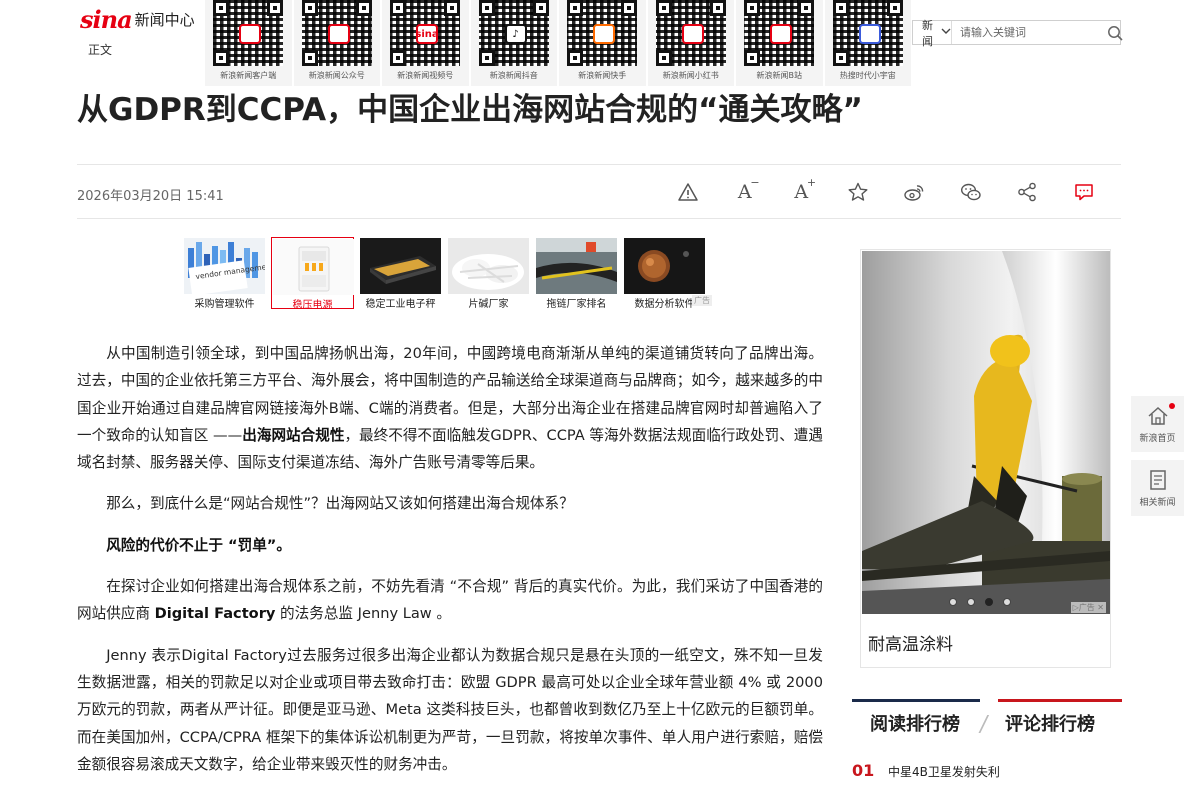 Image resolution: width=1200 pixels, height=800 pixels. I want to click on favorite-button, so click(858, 192).